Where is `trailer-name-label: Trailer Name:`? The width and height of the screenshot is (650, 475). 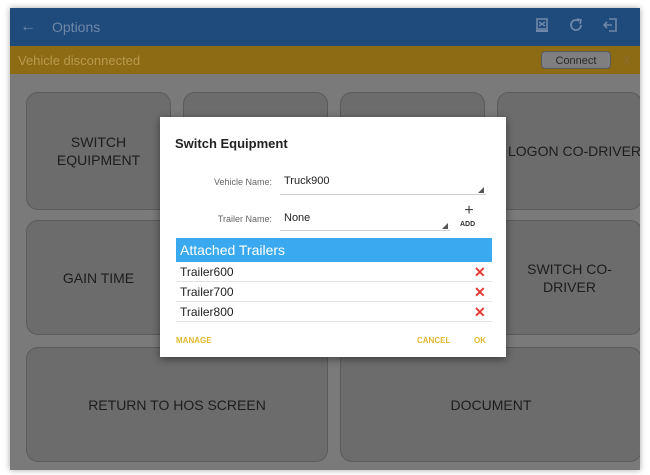
trailer-name-label: Trailer Name: is located at coordinates (244, 219).